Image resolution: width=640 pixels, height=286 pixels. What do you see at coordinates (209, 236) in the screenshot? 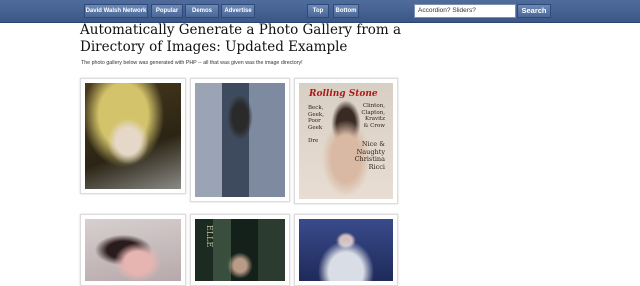
I see `photo-text: ELLE` at bounding box center [209, 236].